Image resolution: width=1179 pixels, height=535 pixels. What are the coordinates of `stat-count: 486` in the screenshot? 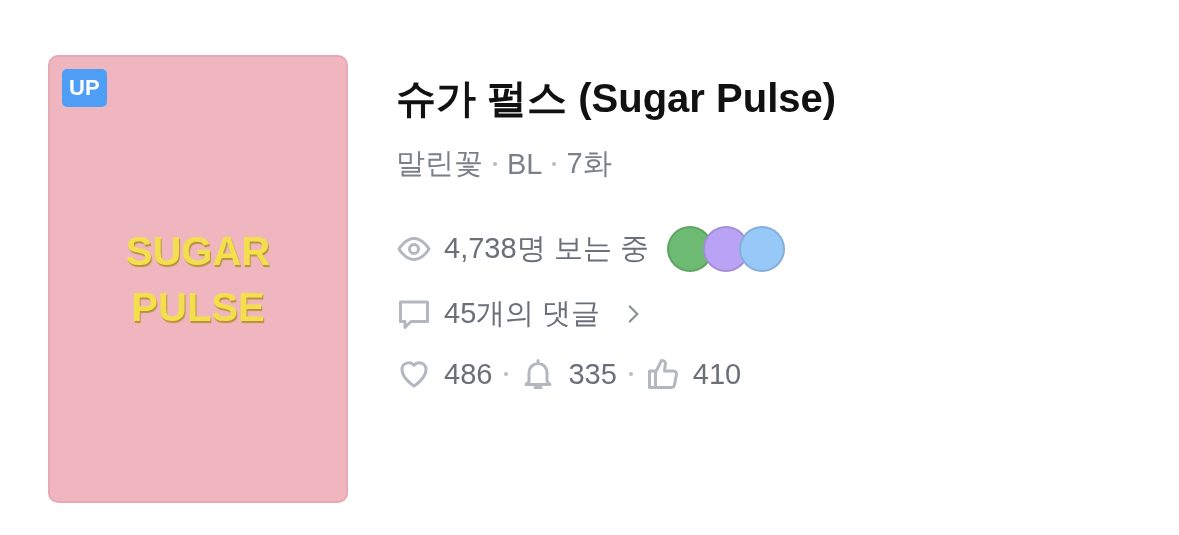 It's located at (468, 374).